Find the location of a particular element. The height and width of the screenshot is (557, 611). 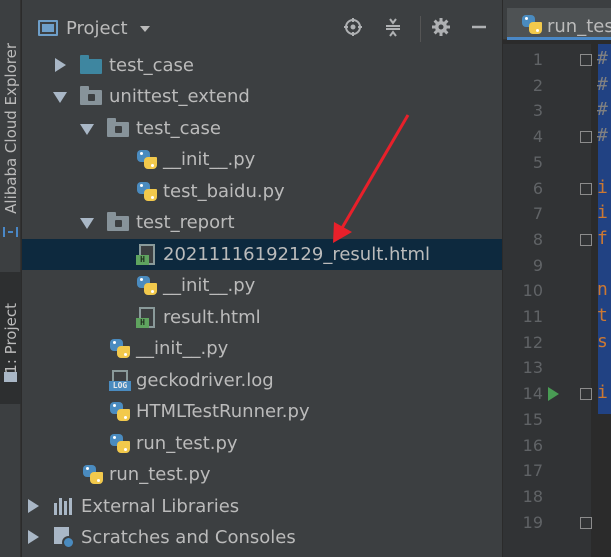

hide-icon is located at coordinates (479, 27).